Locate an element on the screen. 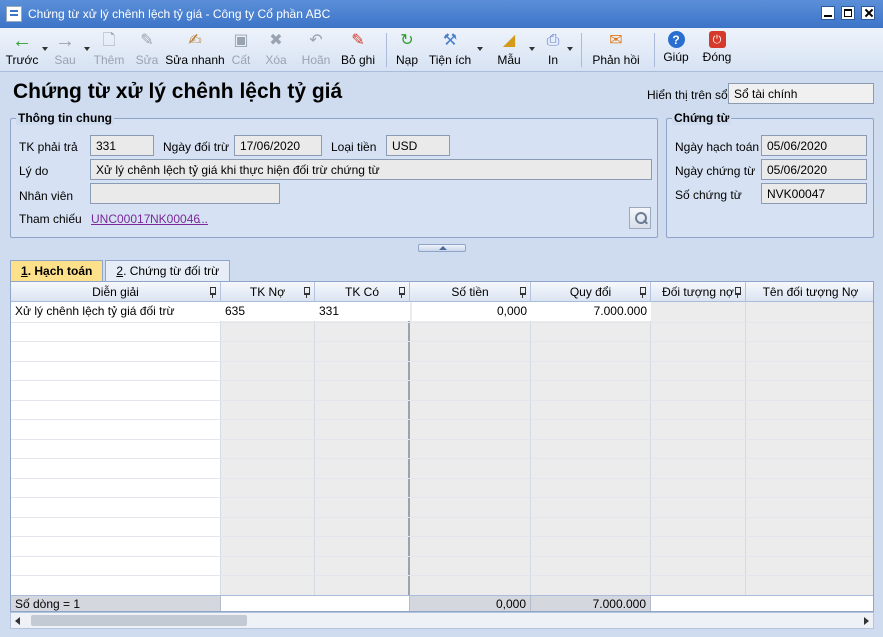 This screenshot has height=637, width=883. total-quy-doi: 7.000.000 is located at coordinates (591, 603).